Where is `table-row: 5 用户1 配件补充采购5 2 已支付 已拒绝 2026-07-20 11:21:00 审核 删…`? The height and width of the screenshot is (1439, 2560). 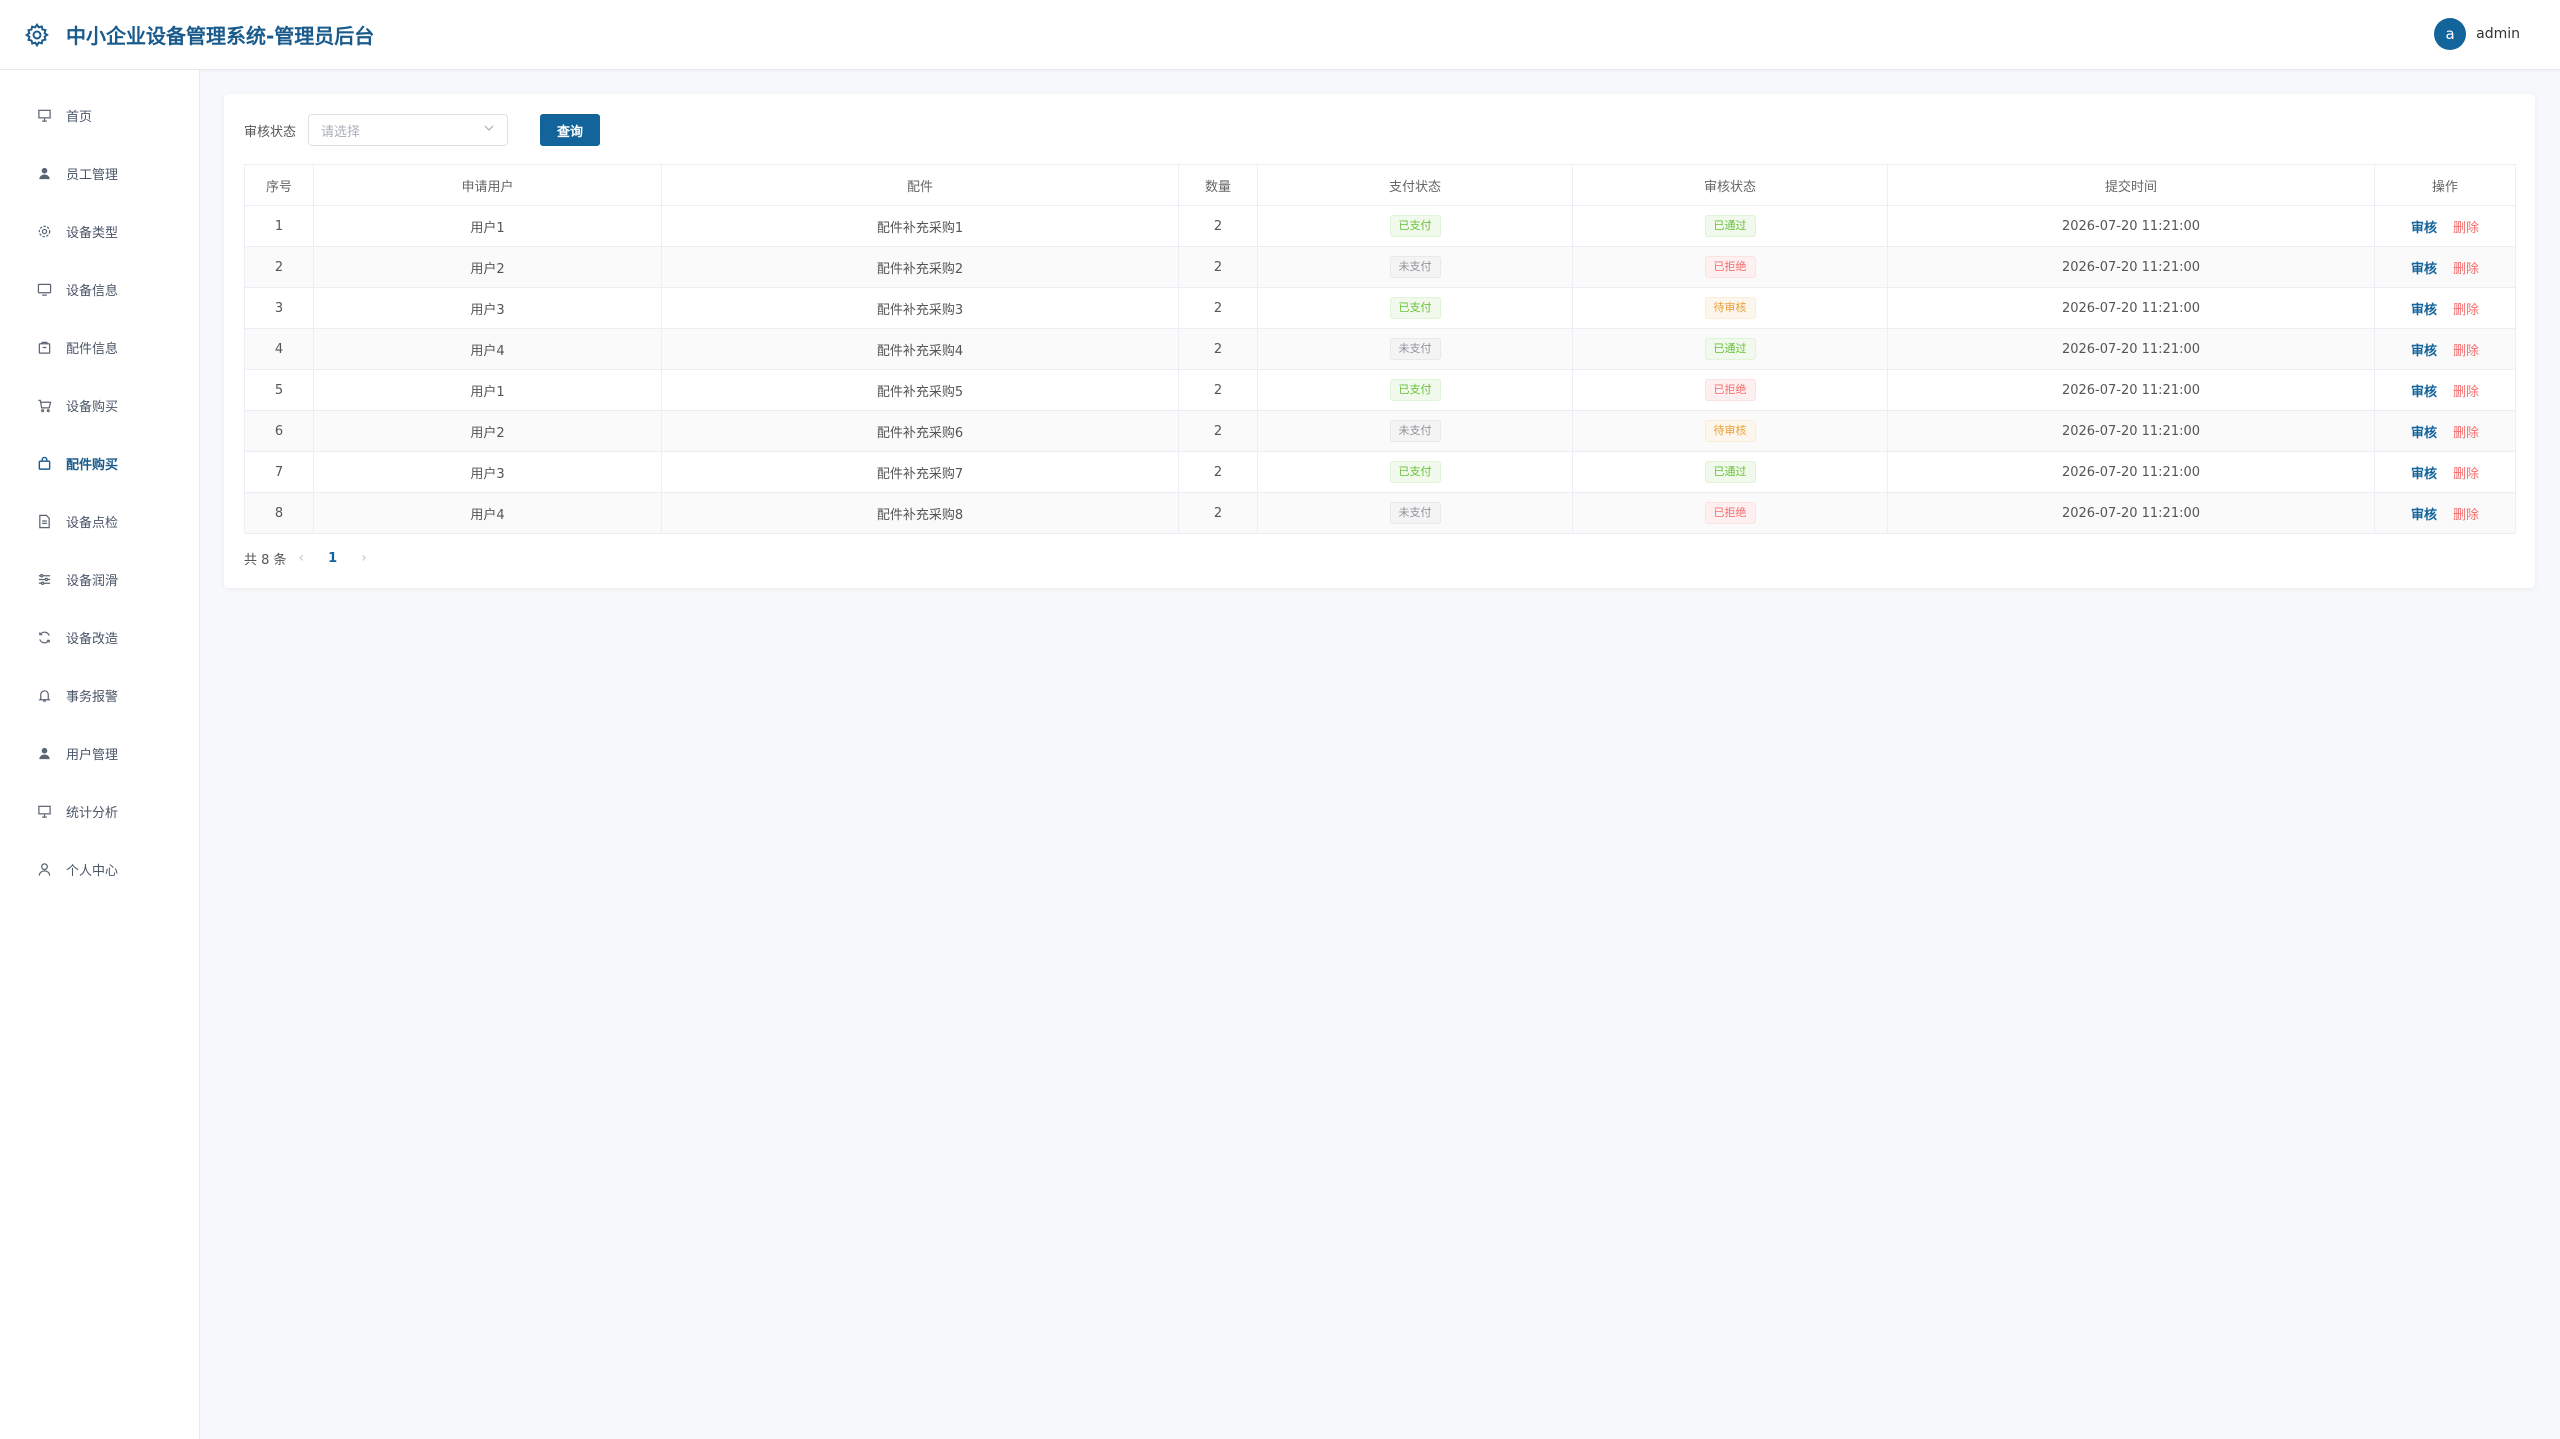
table-row: 5 用户1 配件补充采购5 2 已支付 已拒绝 2026-07-20 11:21:00 审核 删… is located at coordinates (1380, 390).